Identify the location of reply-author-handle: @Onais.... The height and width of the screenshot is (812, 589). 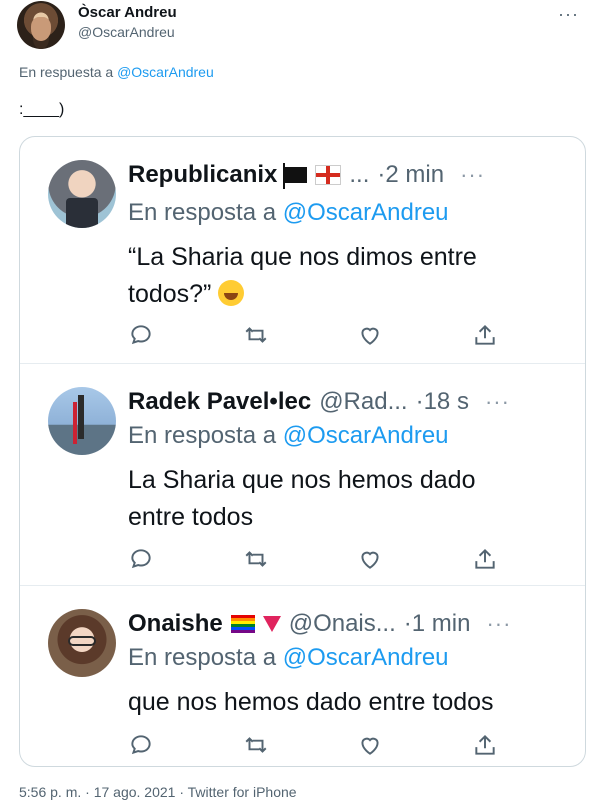
(342, 624).